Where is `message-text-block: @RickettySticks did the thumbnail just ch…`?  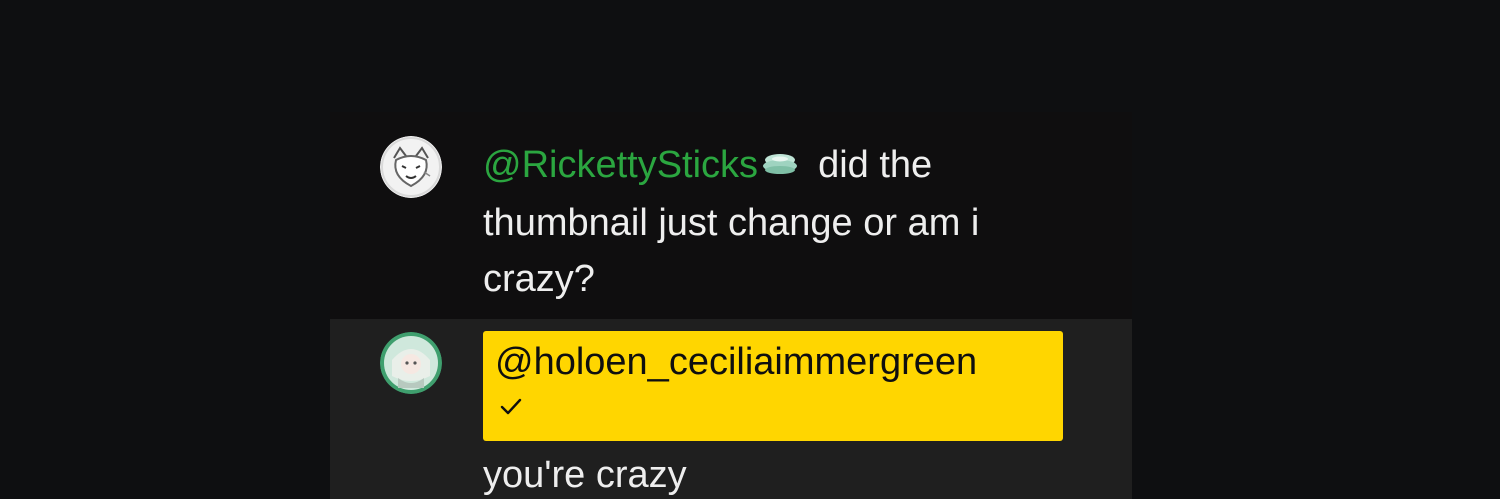 message-text-block: @RickettySticks did the thumbnail just ch… is located at coordinates (783, 222).